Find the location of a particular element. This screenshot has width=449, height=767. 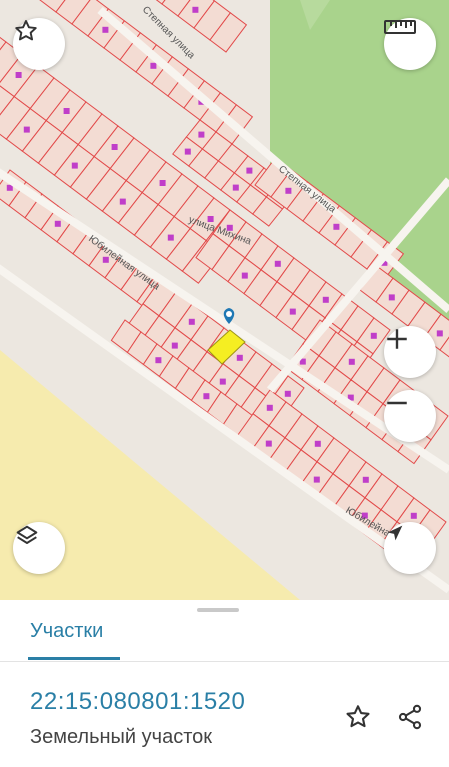

cadastral-number: 22:15:080801:1520 is located at coordinates (137, 702).